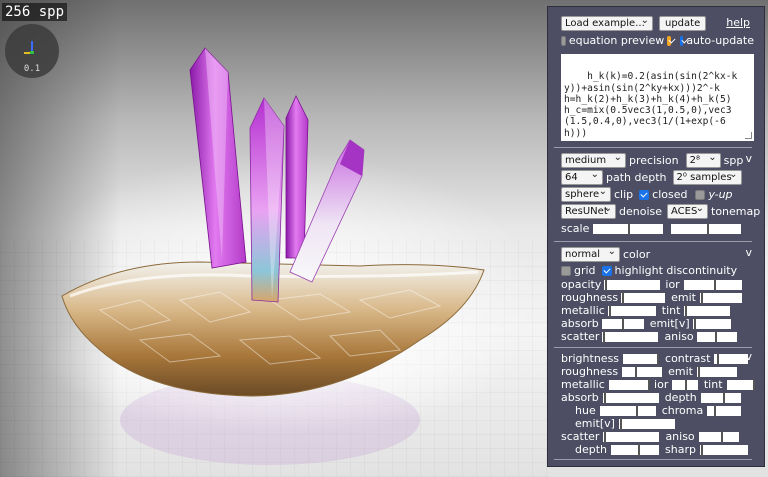  Describe the element at coordinates (733, 160) in the screenshot. I see `spp-label: spp` at that location.